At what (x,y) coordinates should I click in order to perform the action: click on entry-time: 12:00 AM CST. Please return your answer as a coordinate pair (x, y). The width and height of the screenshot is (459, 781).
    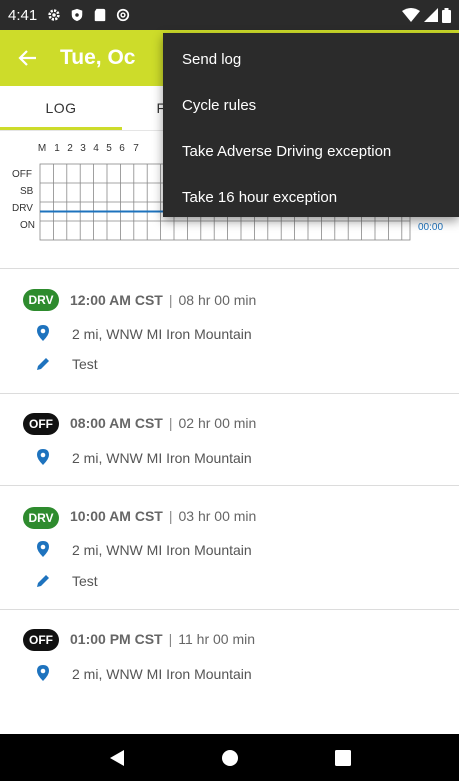
    Looking at the image, I should click on (116, 300).